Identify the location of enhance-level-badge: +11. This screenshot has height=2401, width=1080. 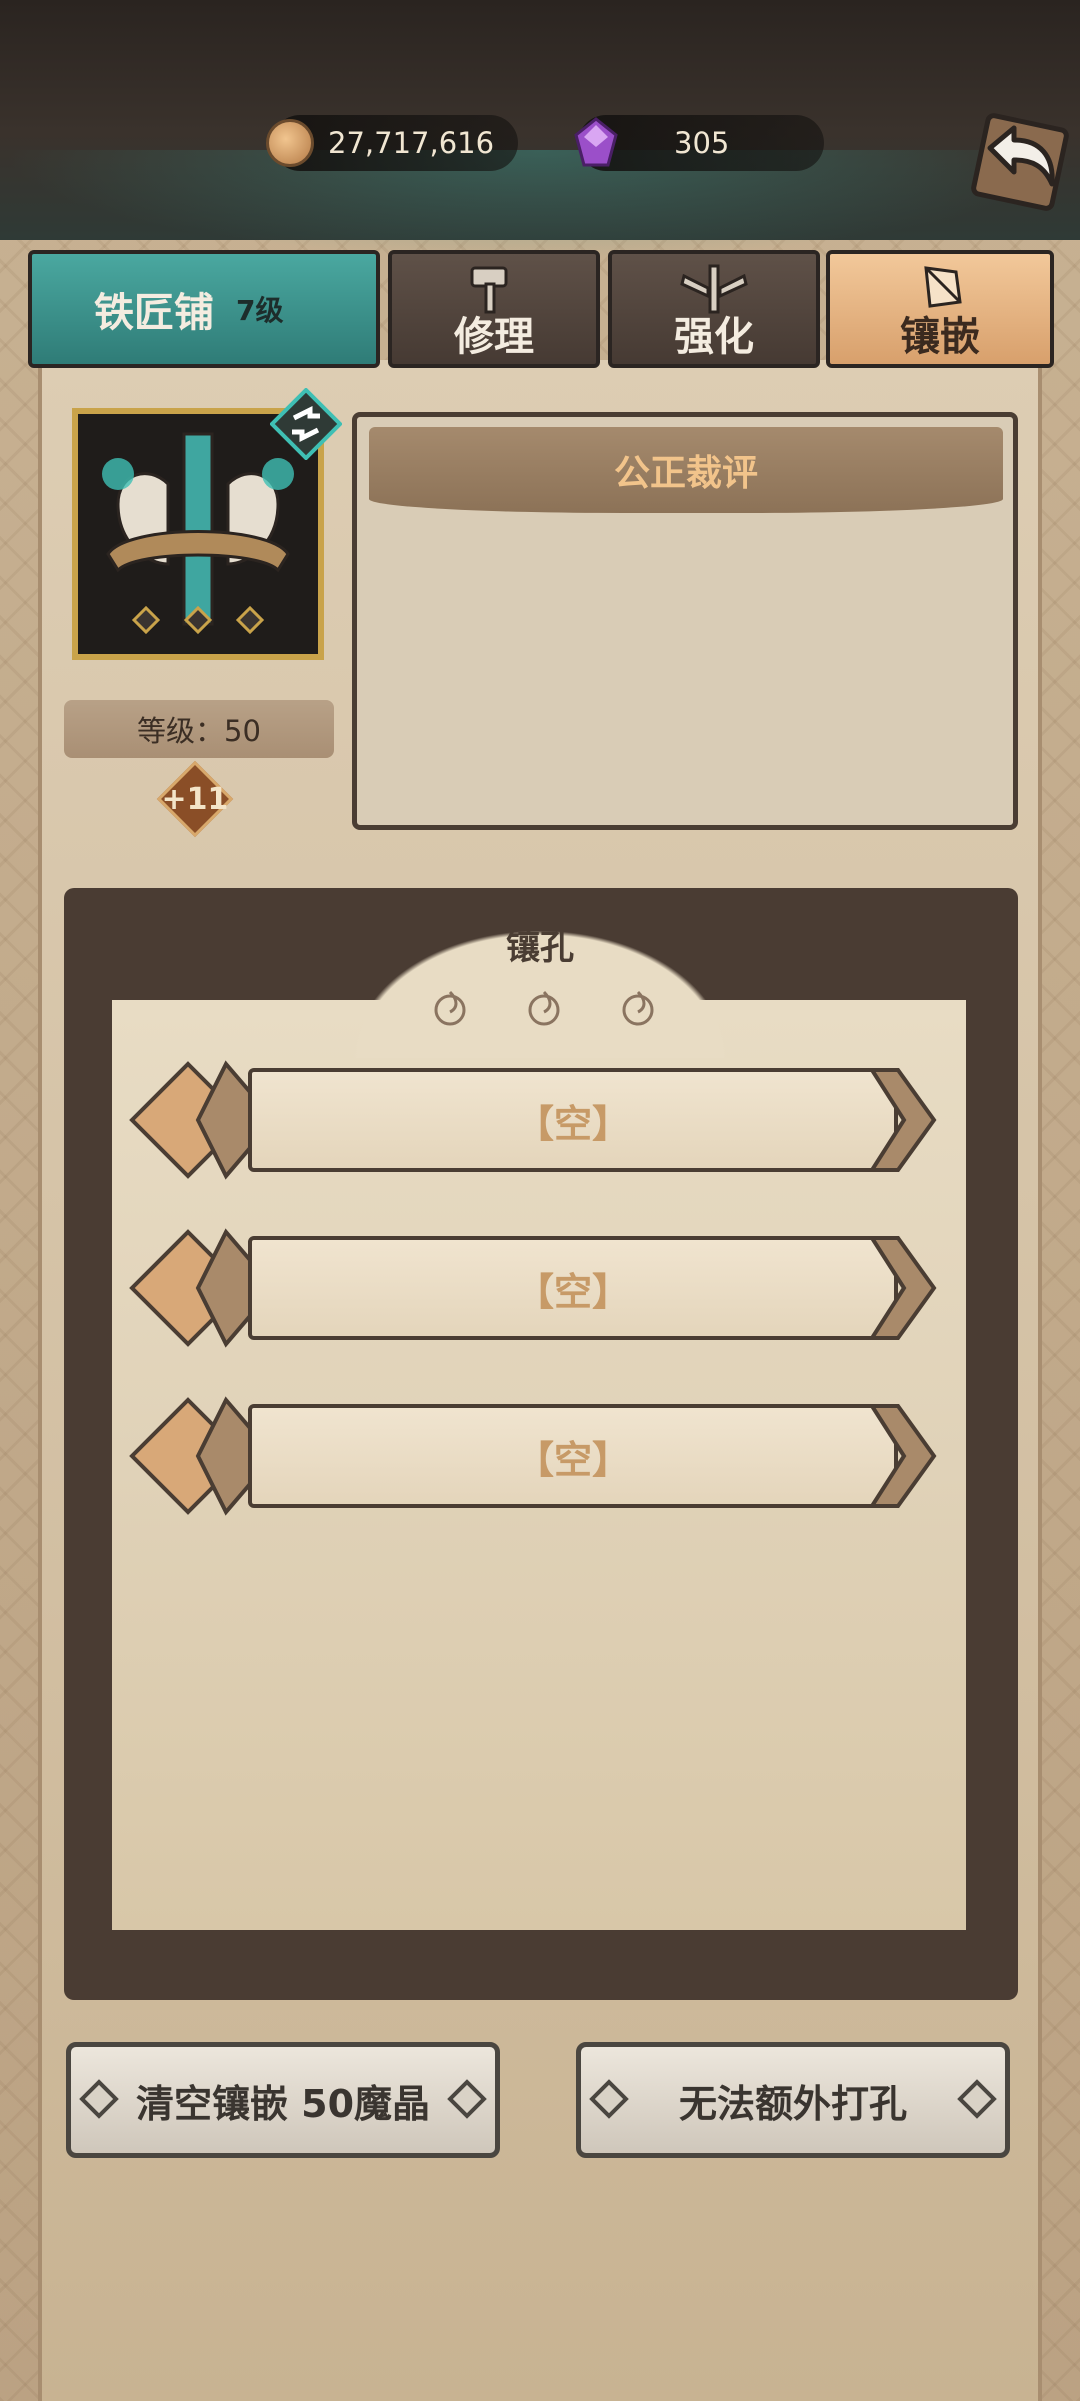
(195, 799).